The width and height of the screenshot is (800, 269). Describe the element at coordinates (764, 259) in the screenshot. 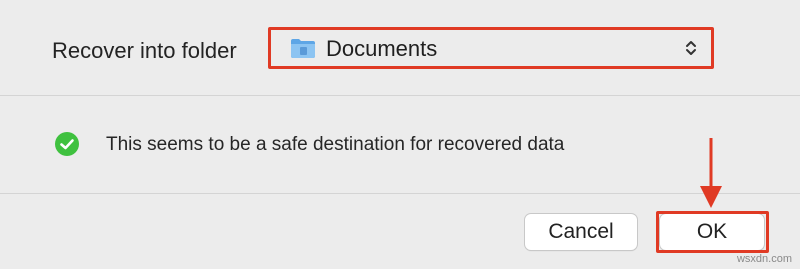

I see `watermark: wsxdn.com` at that location.